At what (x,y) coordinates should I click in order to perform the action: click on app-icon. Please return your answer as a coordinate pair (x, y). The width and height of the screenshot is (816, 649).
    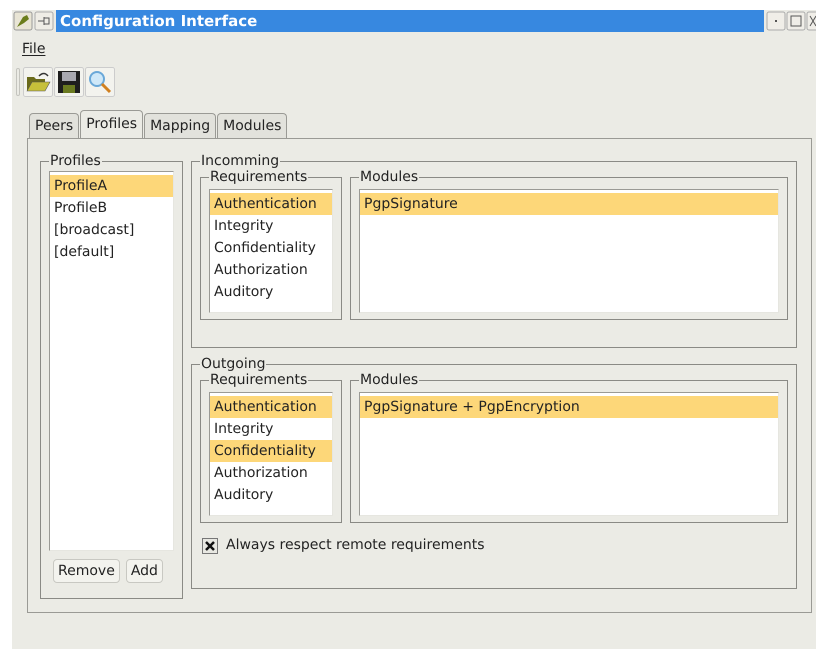
    Looking at the image, I should click on (23, 21).